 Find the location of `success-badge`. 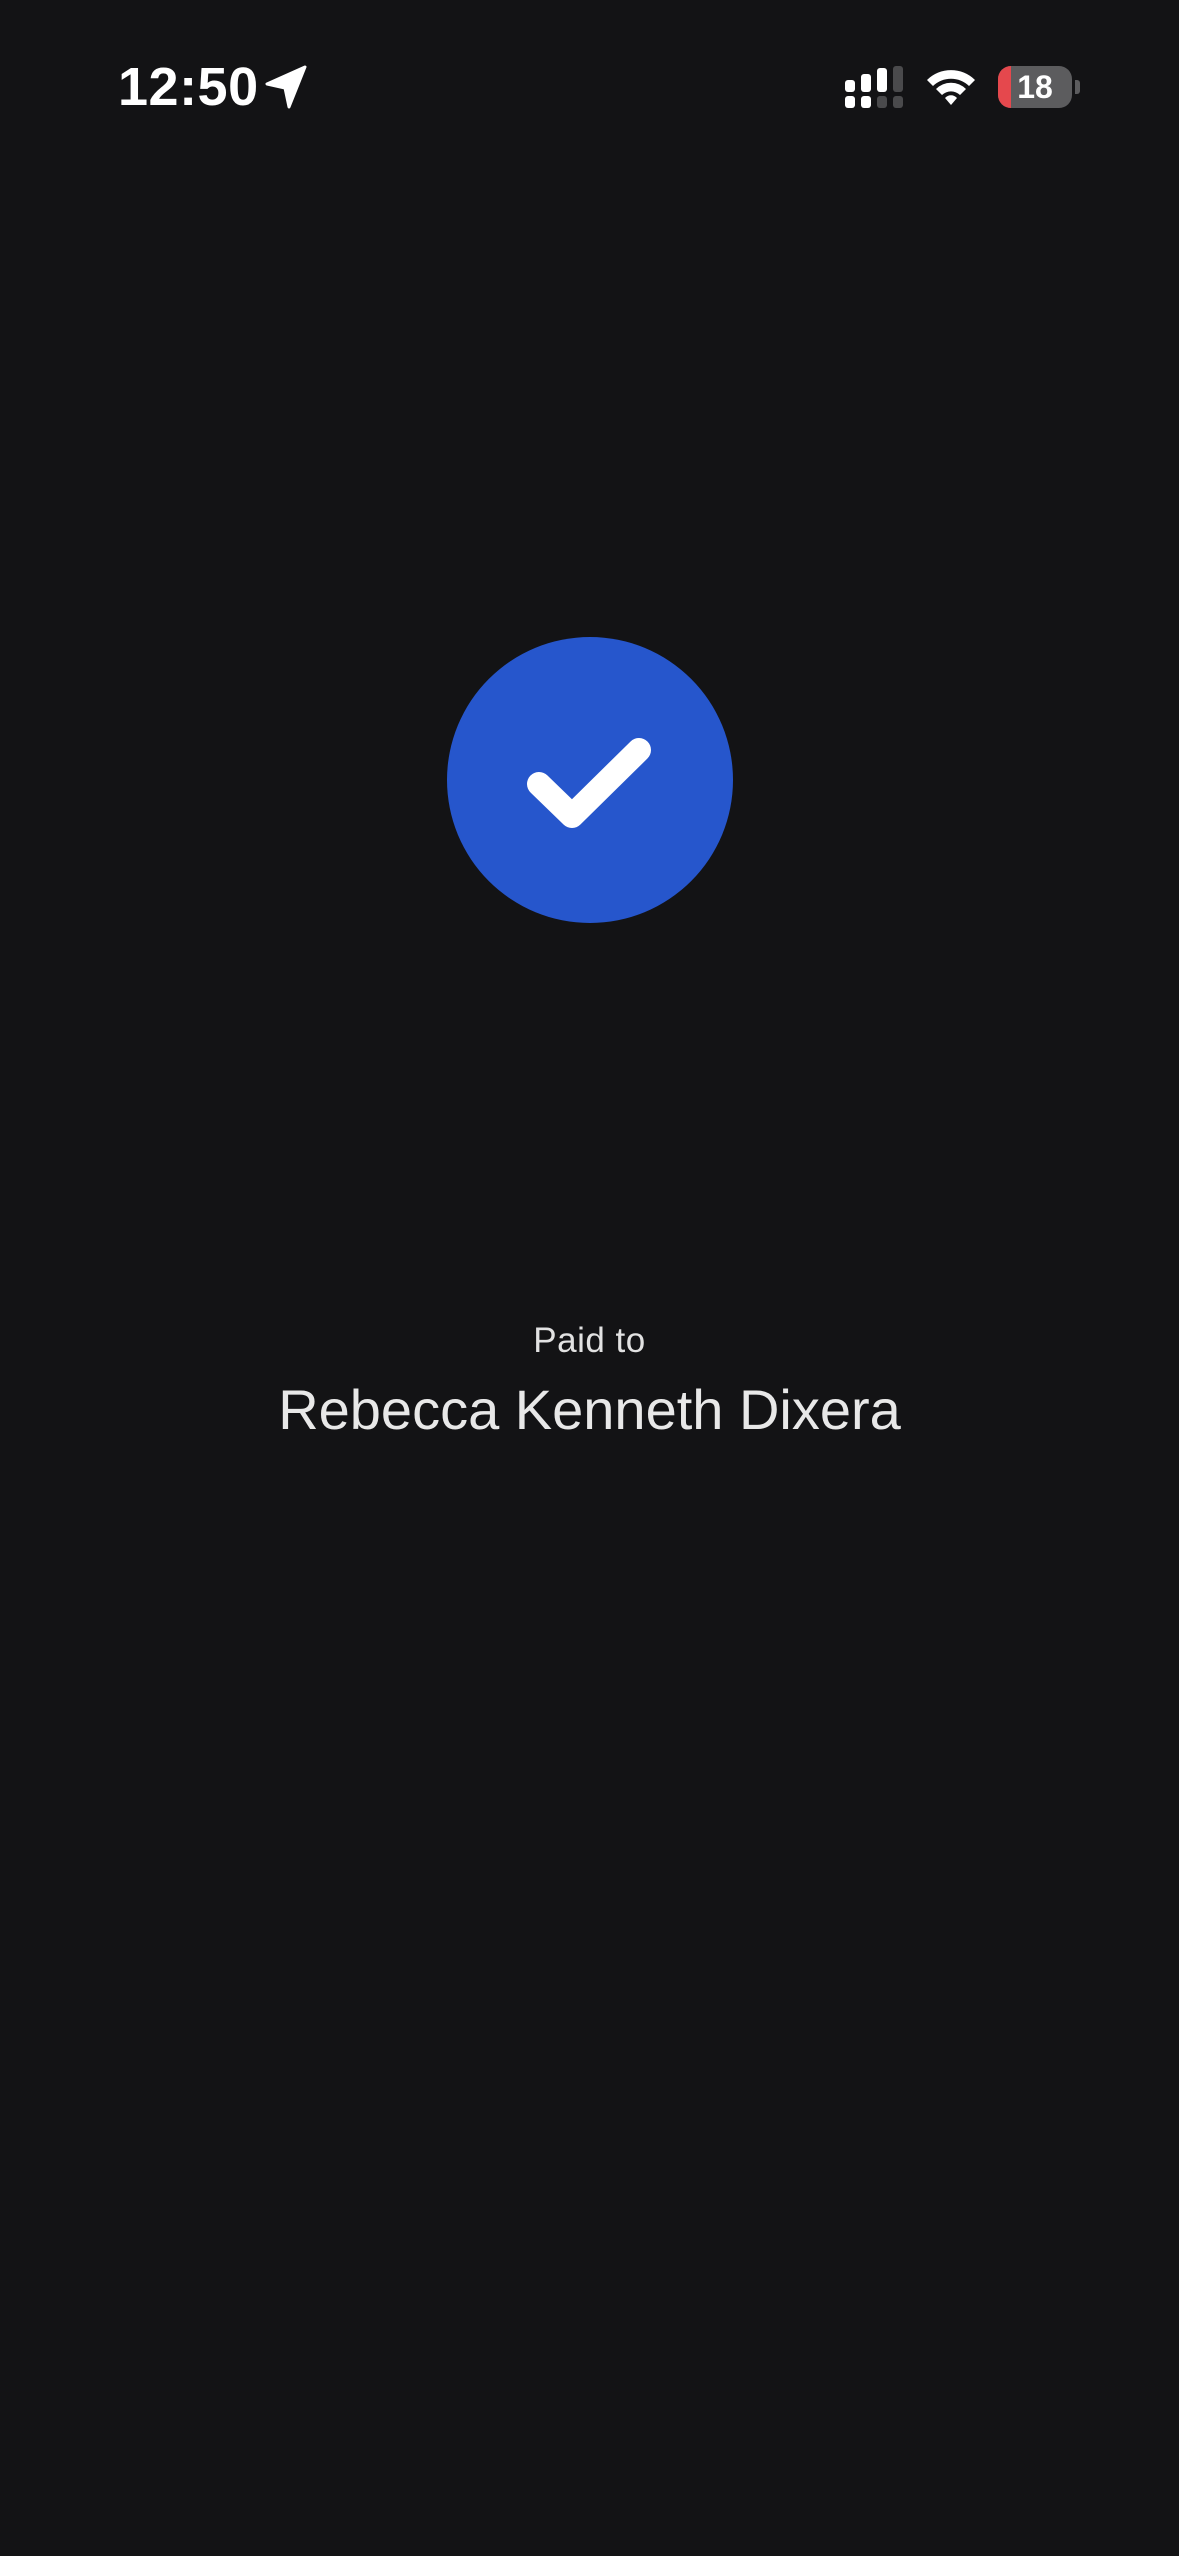

success-badge is located at coordinates (590, 780).